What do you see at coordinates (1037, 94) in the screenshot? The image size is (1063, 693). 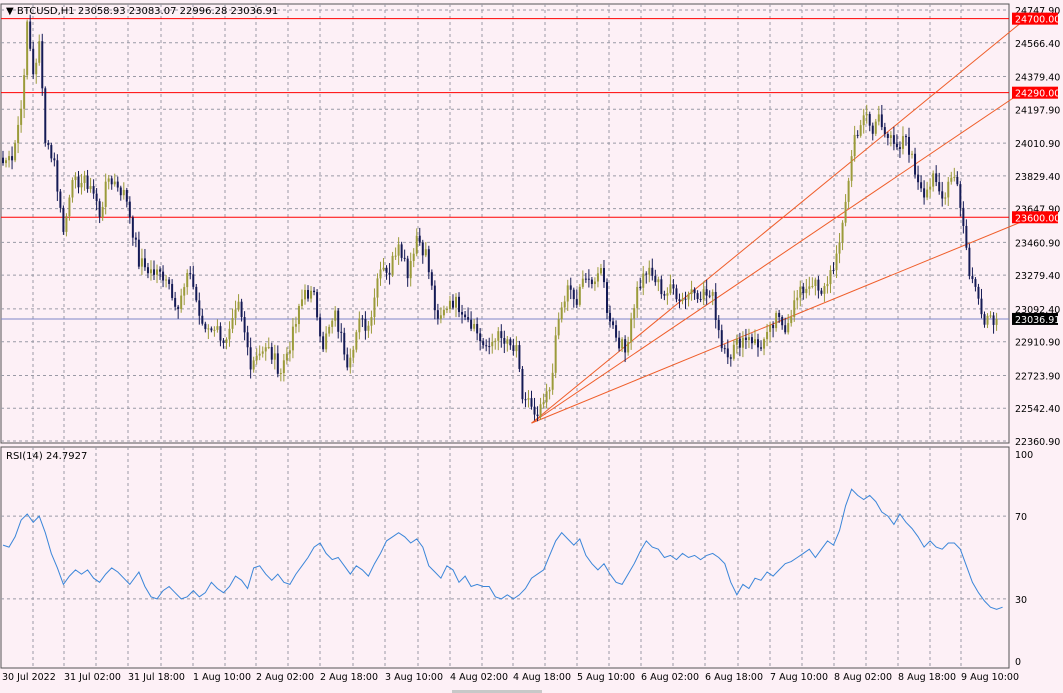 I see `level-price-label: 24290.00` at bounding box center [1037, 94].